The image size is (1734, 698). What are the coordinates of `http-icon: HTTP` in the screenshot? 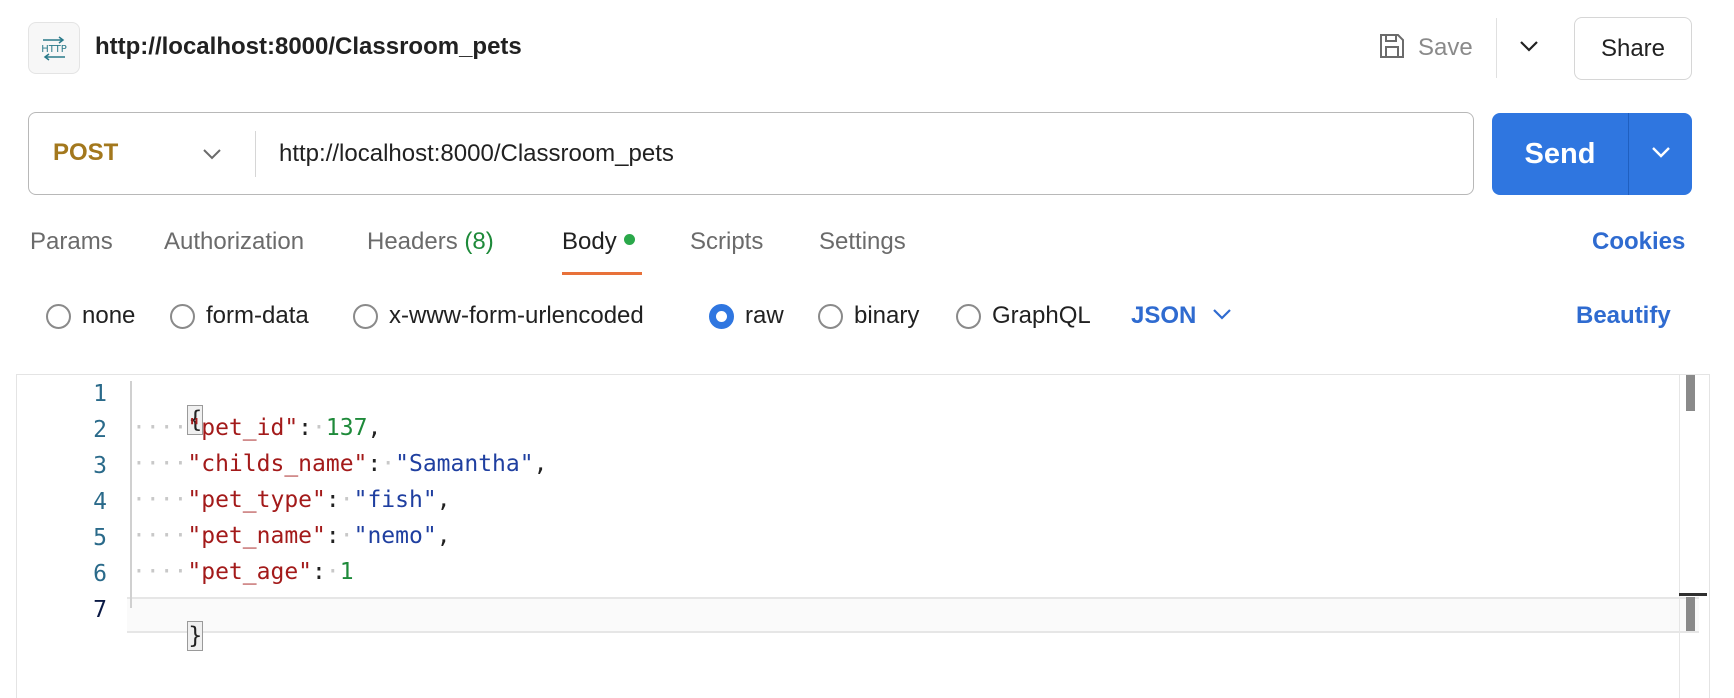 It's located at (54, 48).